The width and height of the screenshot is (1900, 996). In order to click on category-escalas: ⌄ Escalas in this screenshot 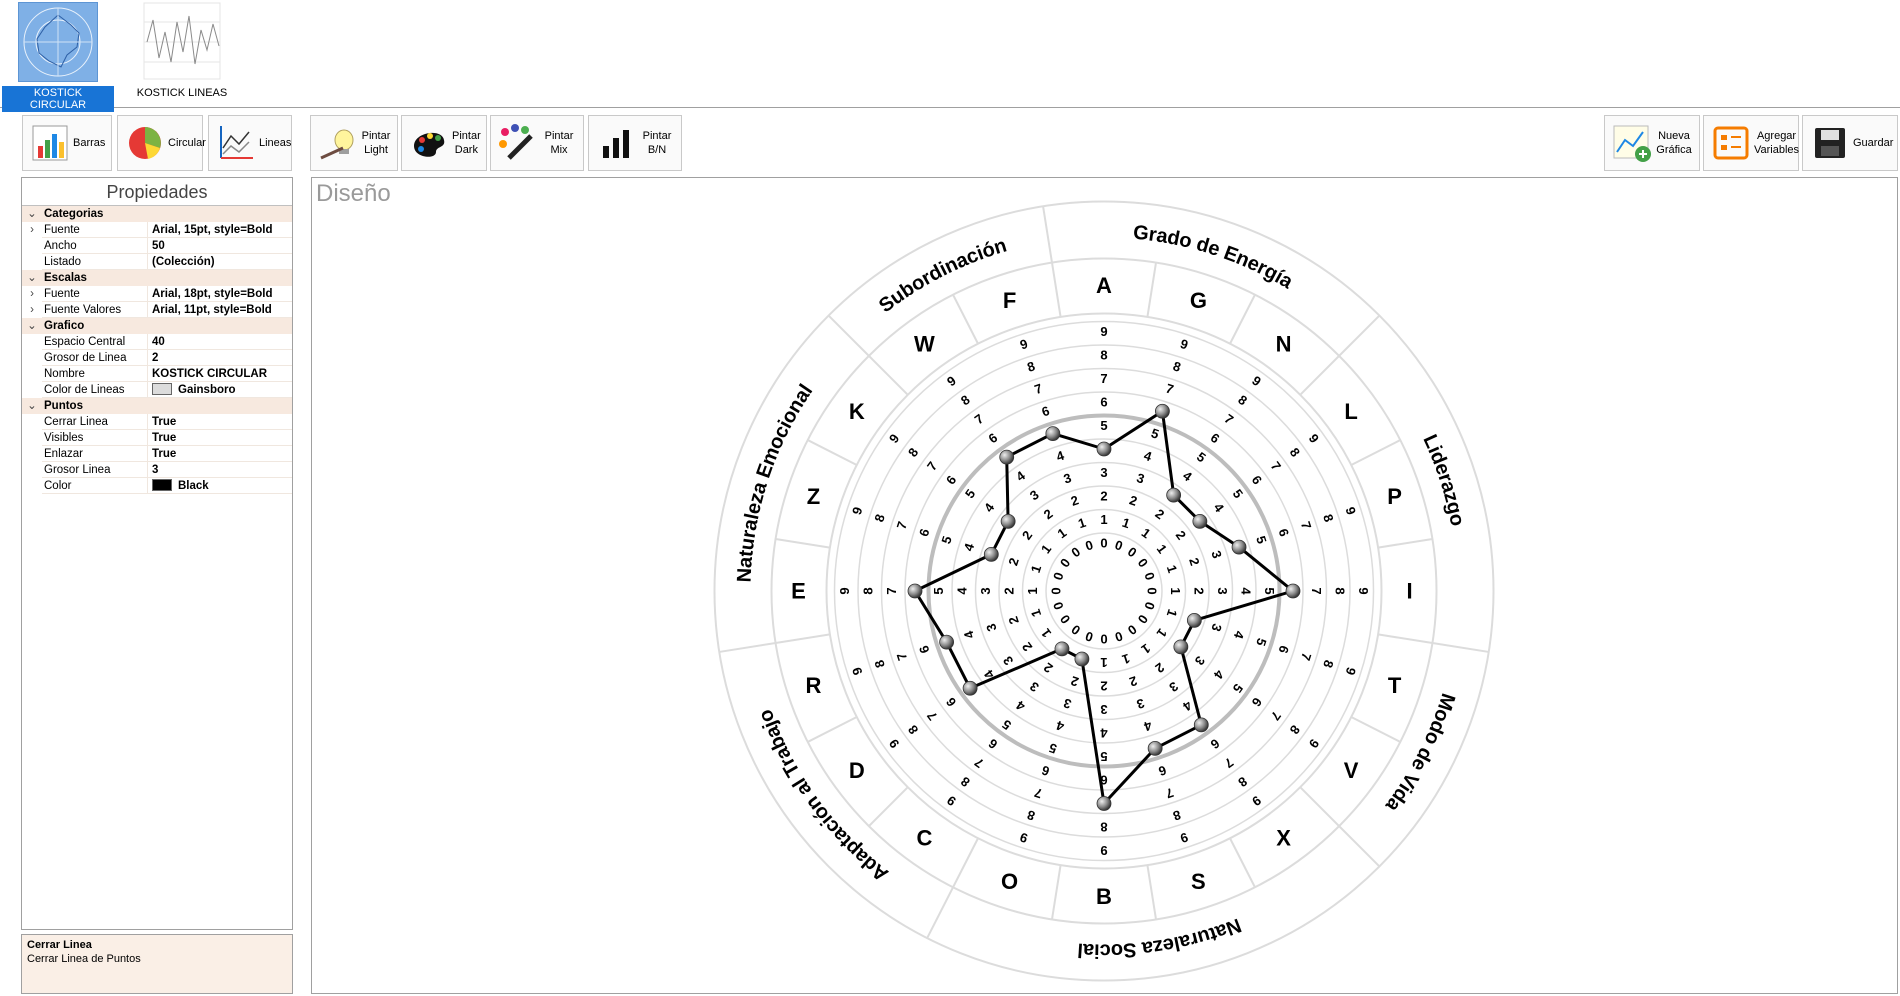, I will do `click(157, 278)`.